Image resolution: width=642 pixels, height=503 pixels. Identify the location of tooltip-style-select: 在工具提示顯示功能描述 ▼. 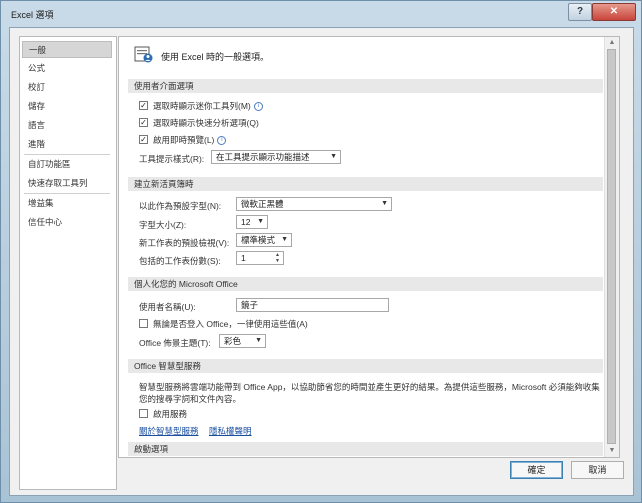
(276, 157).